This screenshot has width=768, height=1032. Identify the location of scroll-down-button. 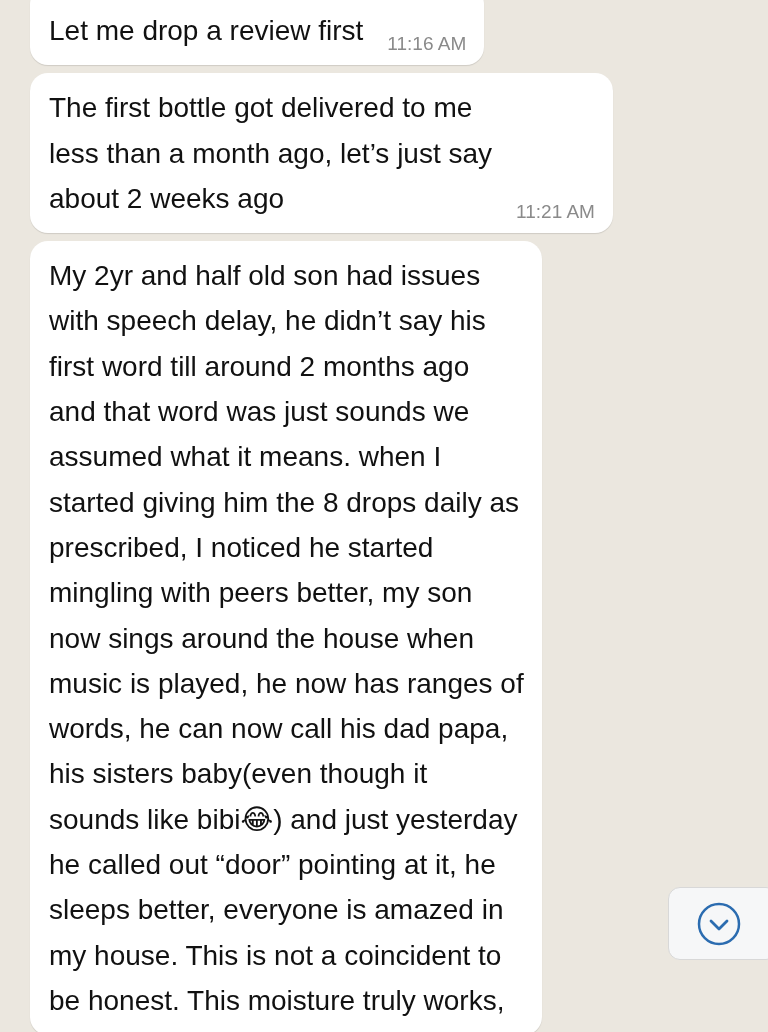
(718, 923).